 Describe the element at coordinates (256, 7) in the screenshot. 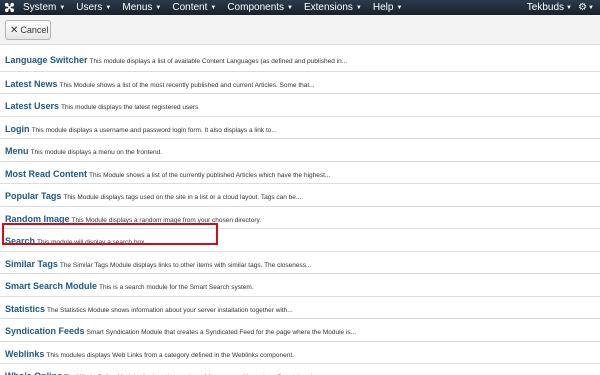

I see `menu-label: Components` at that location.